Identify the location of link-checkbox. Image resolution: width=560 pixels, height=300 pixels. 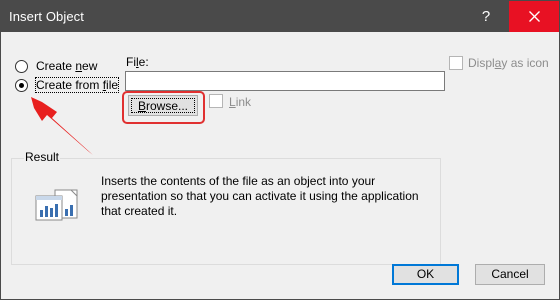
(216, 101).